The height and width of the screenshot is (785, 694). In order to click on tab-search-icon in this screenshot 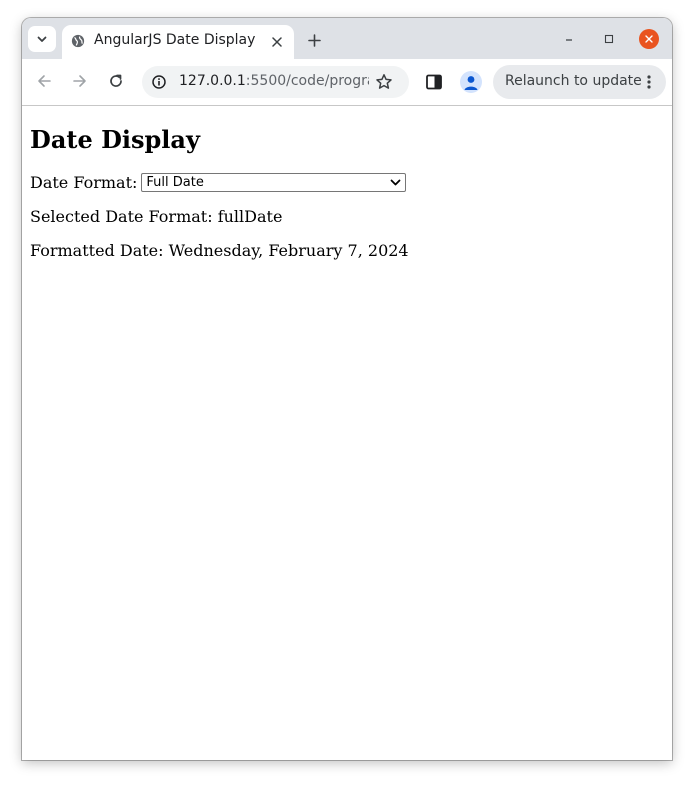, I will do `click(42, 39)`.